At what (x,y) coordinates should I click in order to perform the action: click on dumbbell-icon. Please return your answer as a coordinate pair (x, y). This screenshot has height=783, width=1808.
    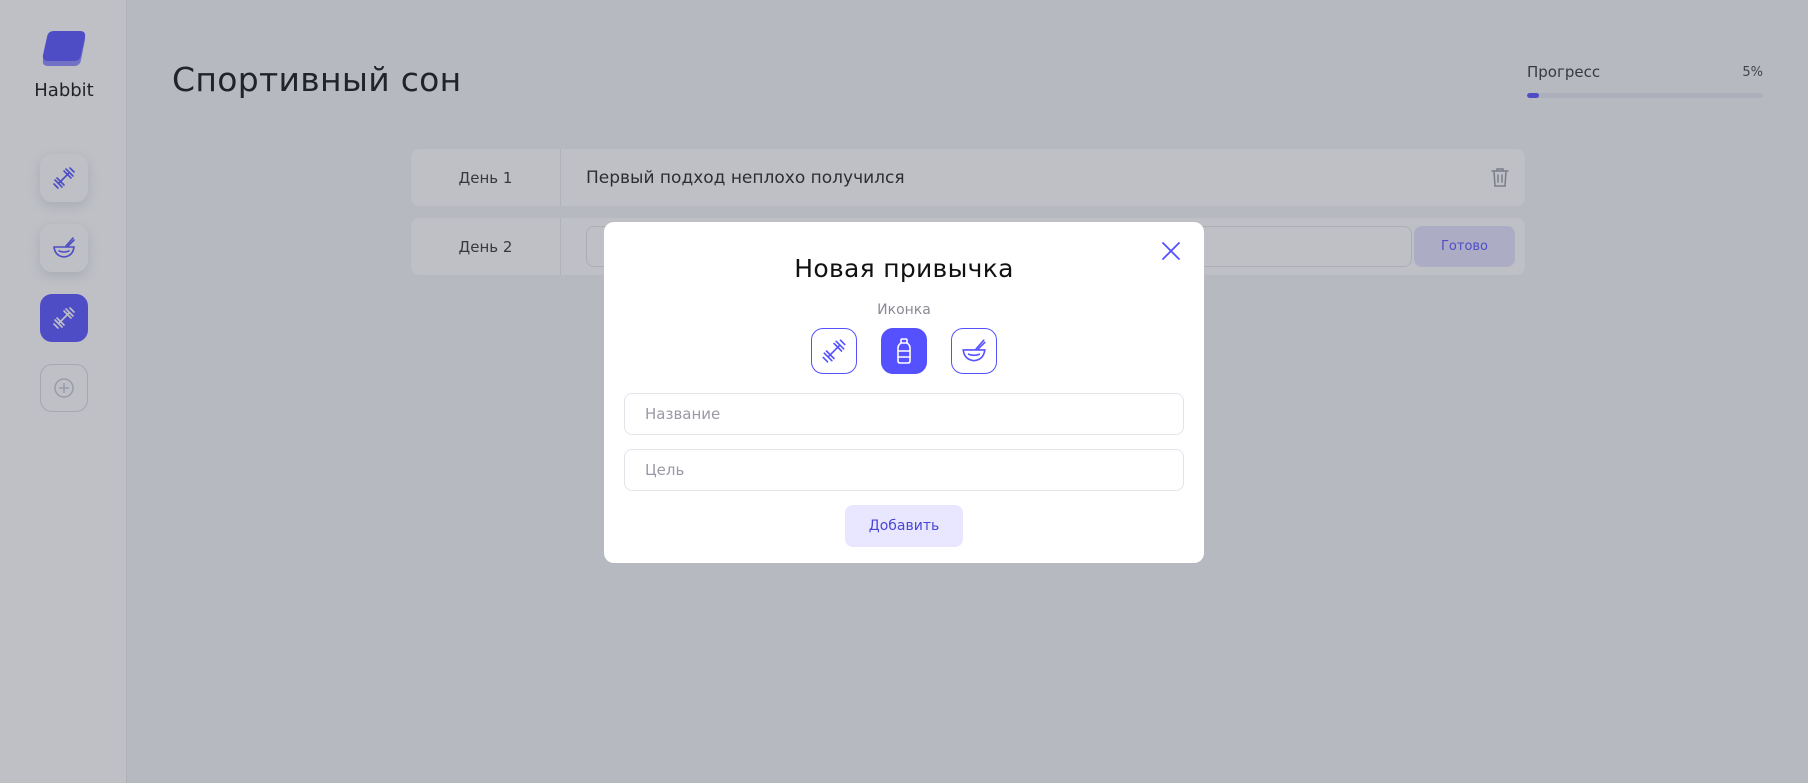
    Looking at the image, I should click on (834, 351).